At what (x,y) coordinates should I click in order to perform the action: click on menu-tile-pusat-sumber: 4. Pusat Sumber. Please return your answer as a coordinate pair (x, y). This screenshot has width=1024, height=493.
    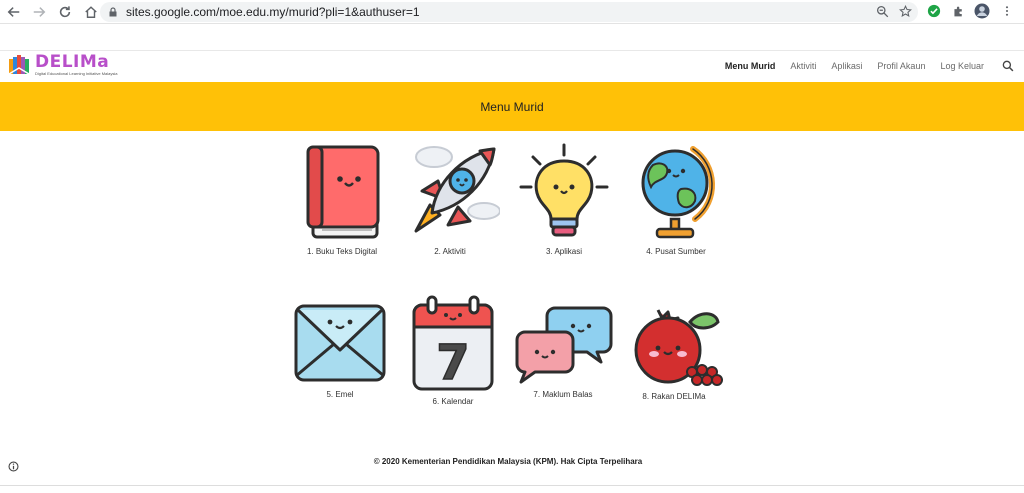
    Looking at the image, I should click on (676, 199).